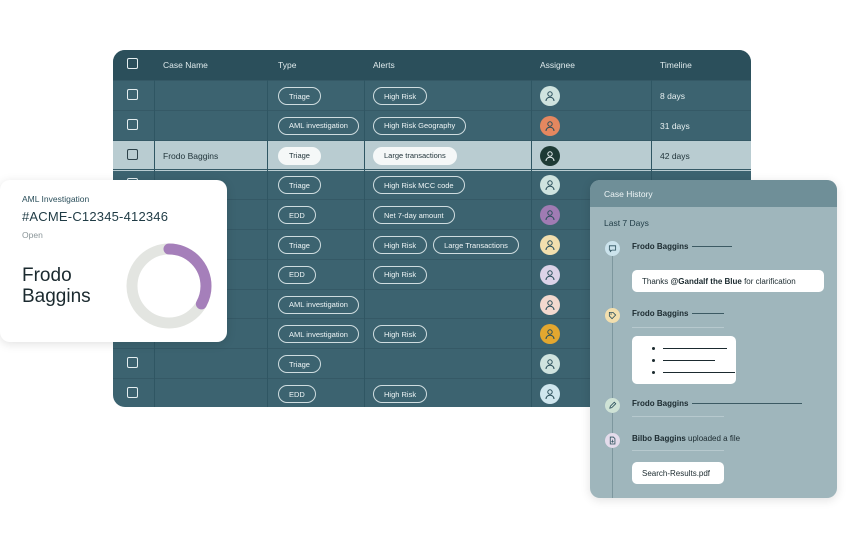 This screenshot has width=847, height=550. What do you see at coordinates (705, 281) in the screenshot?
I see `comment-mention: @Gandalf the Blue` at bounding box center [705, 281].